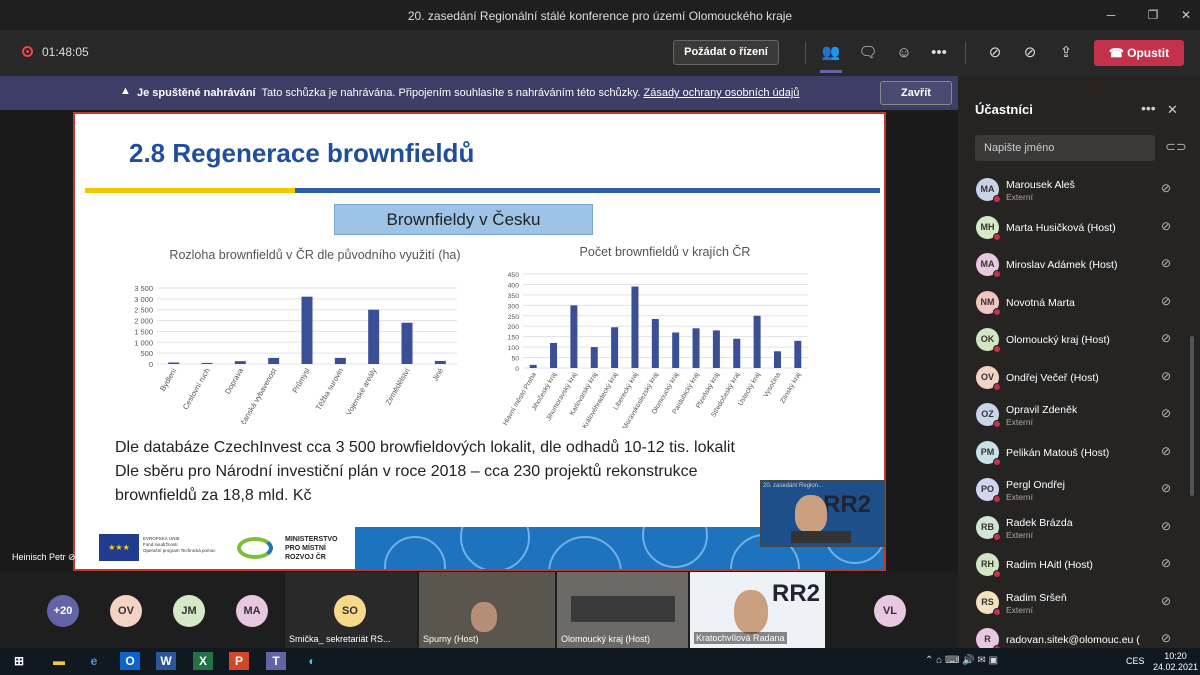 This screenshot has width=1200, height=675. Describe the element at coordinates (1175, 662) in the screenshot. I see `clock: 10:20 24.02.2021` at that location.